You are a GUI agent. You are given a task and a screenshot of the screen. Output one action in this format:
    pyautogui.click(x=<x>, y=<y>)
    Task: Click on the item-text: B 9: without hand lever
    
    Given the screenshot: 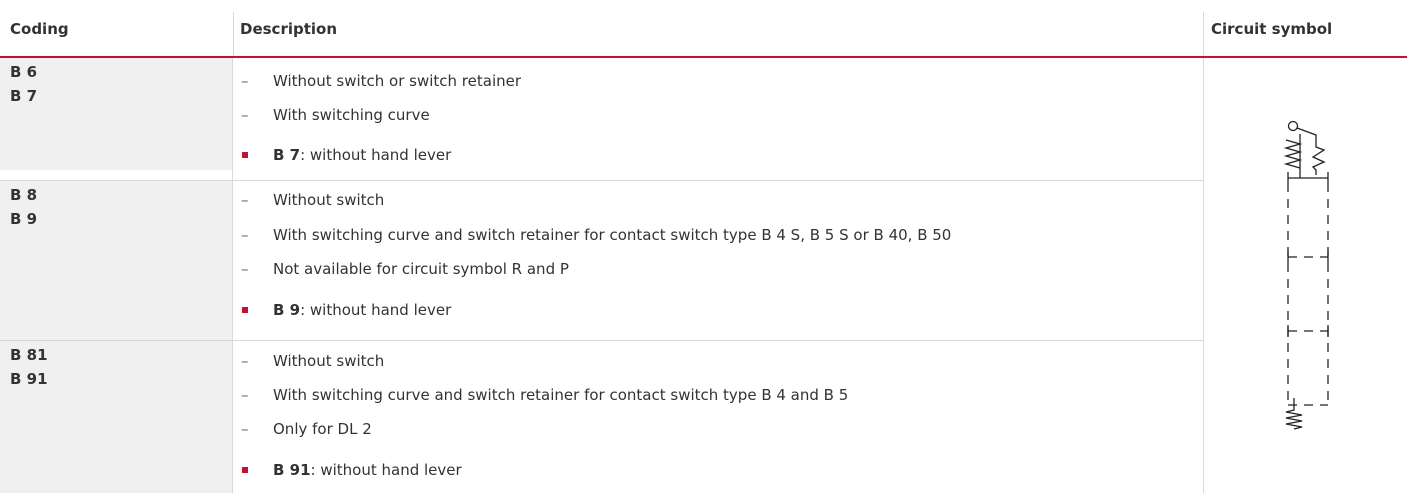 What is the action you would take?
    pyautogui.click(x=362, y=310)
    